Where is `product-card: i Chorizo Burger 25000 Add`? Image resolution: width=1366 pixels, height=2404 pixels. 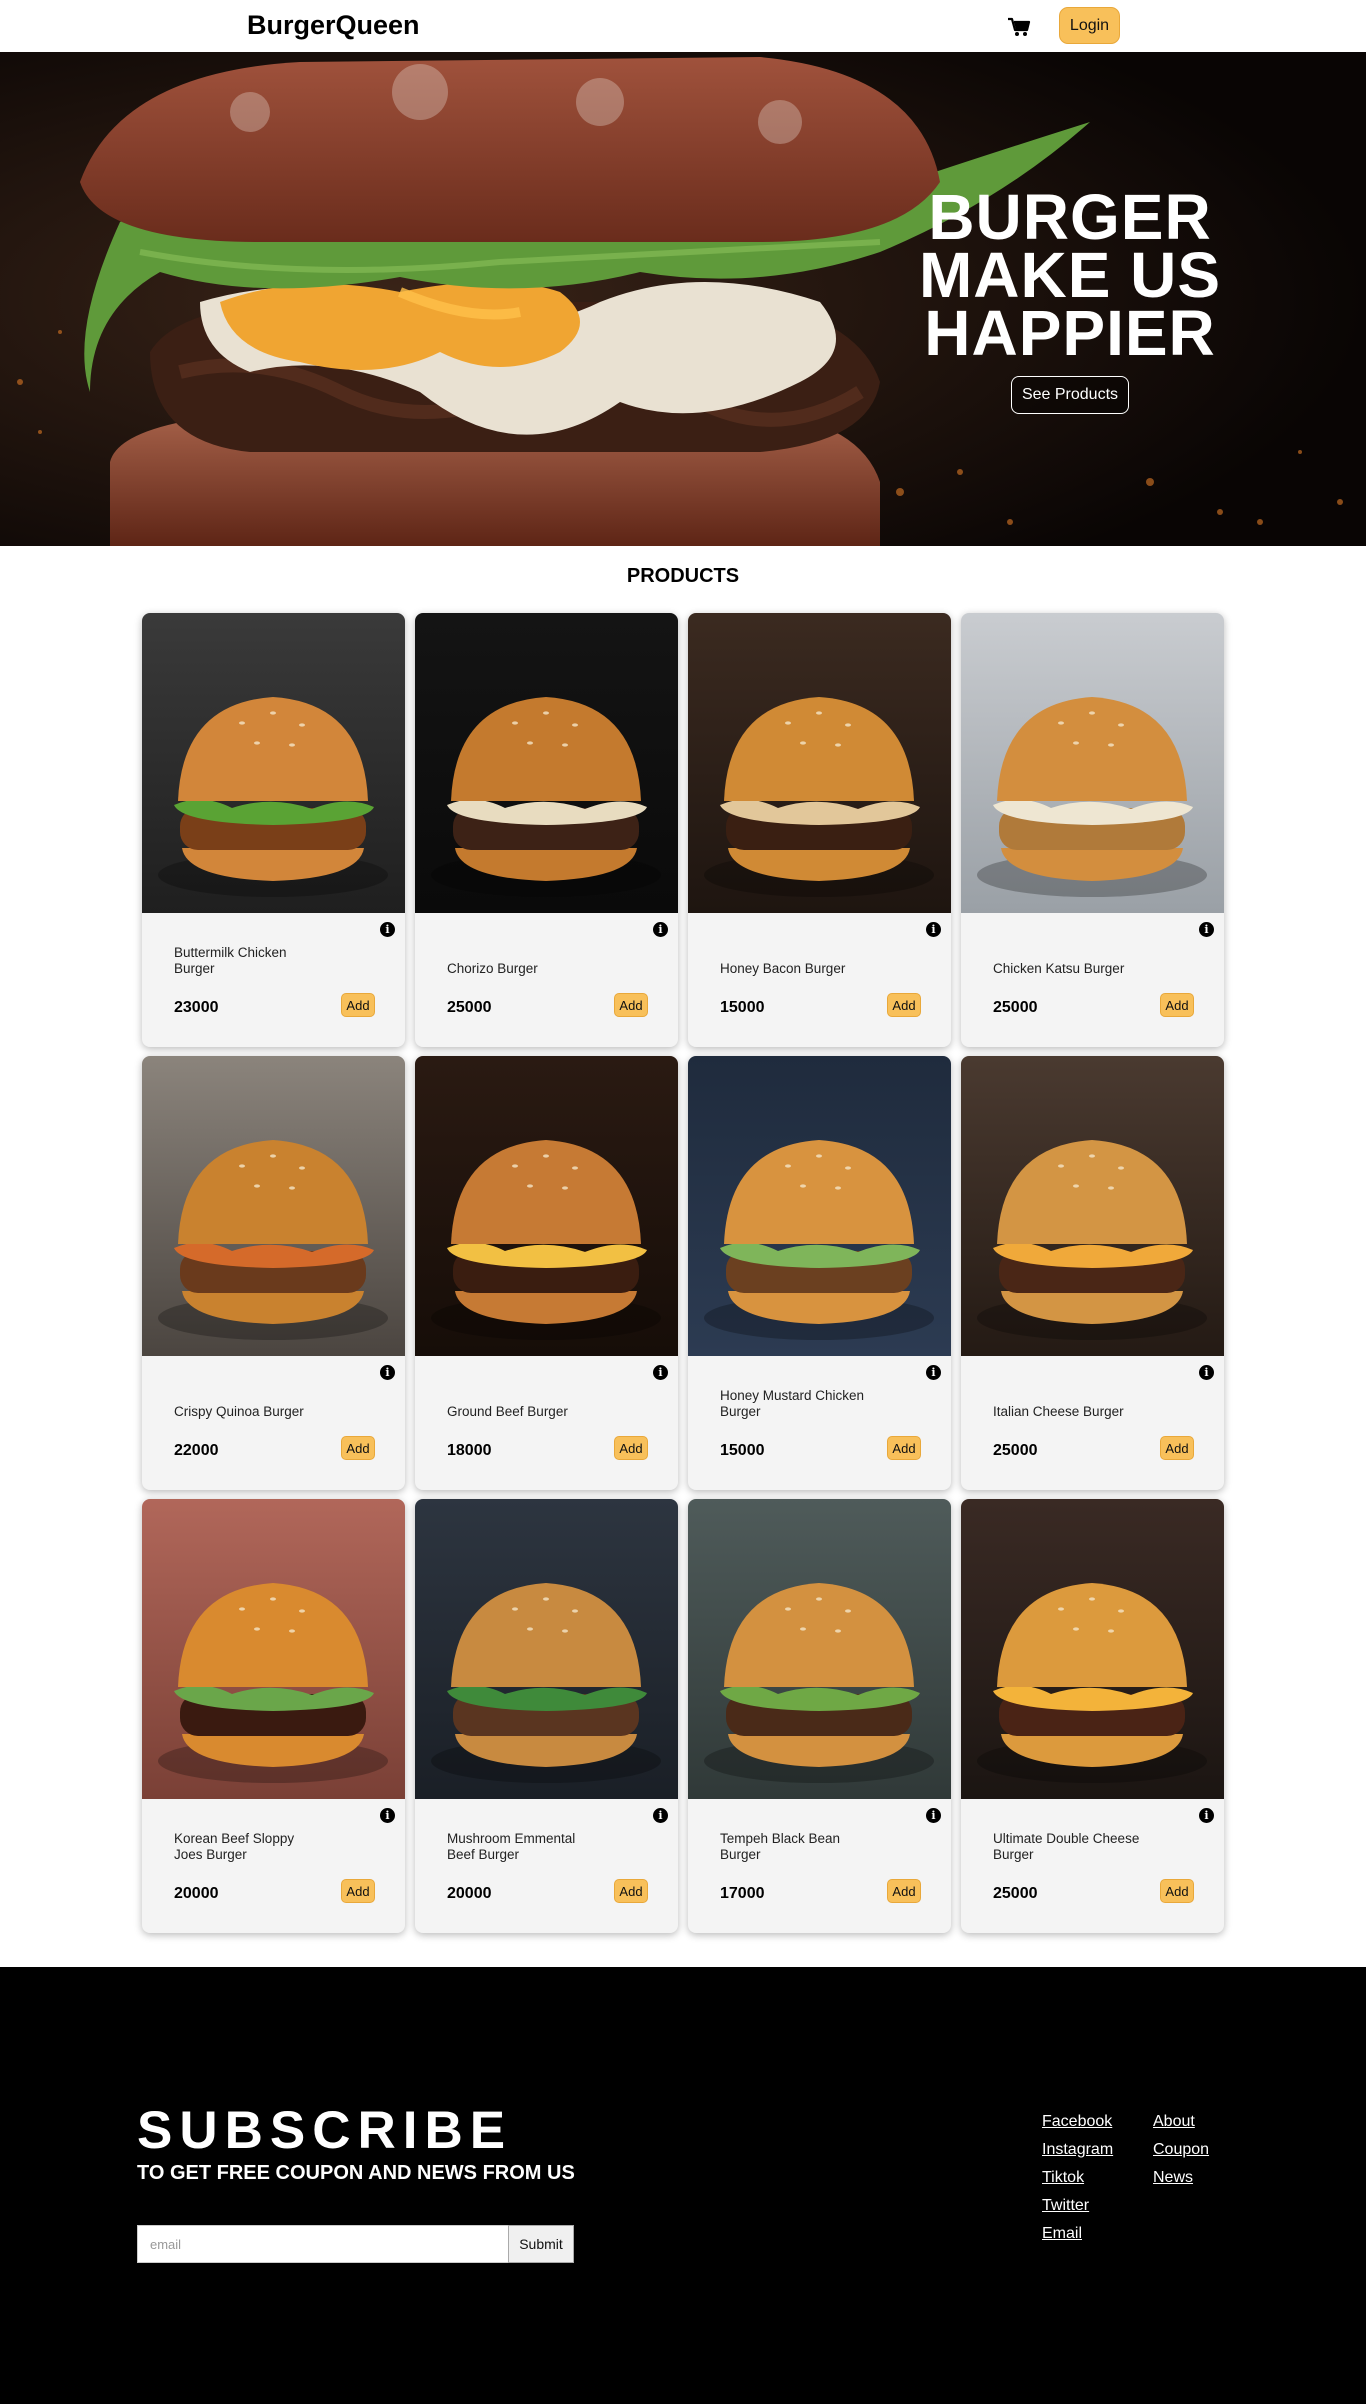
product-card: i Chorizo Burger 25000 Add is located at coordinates (546, 830).